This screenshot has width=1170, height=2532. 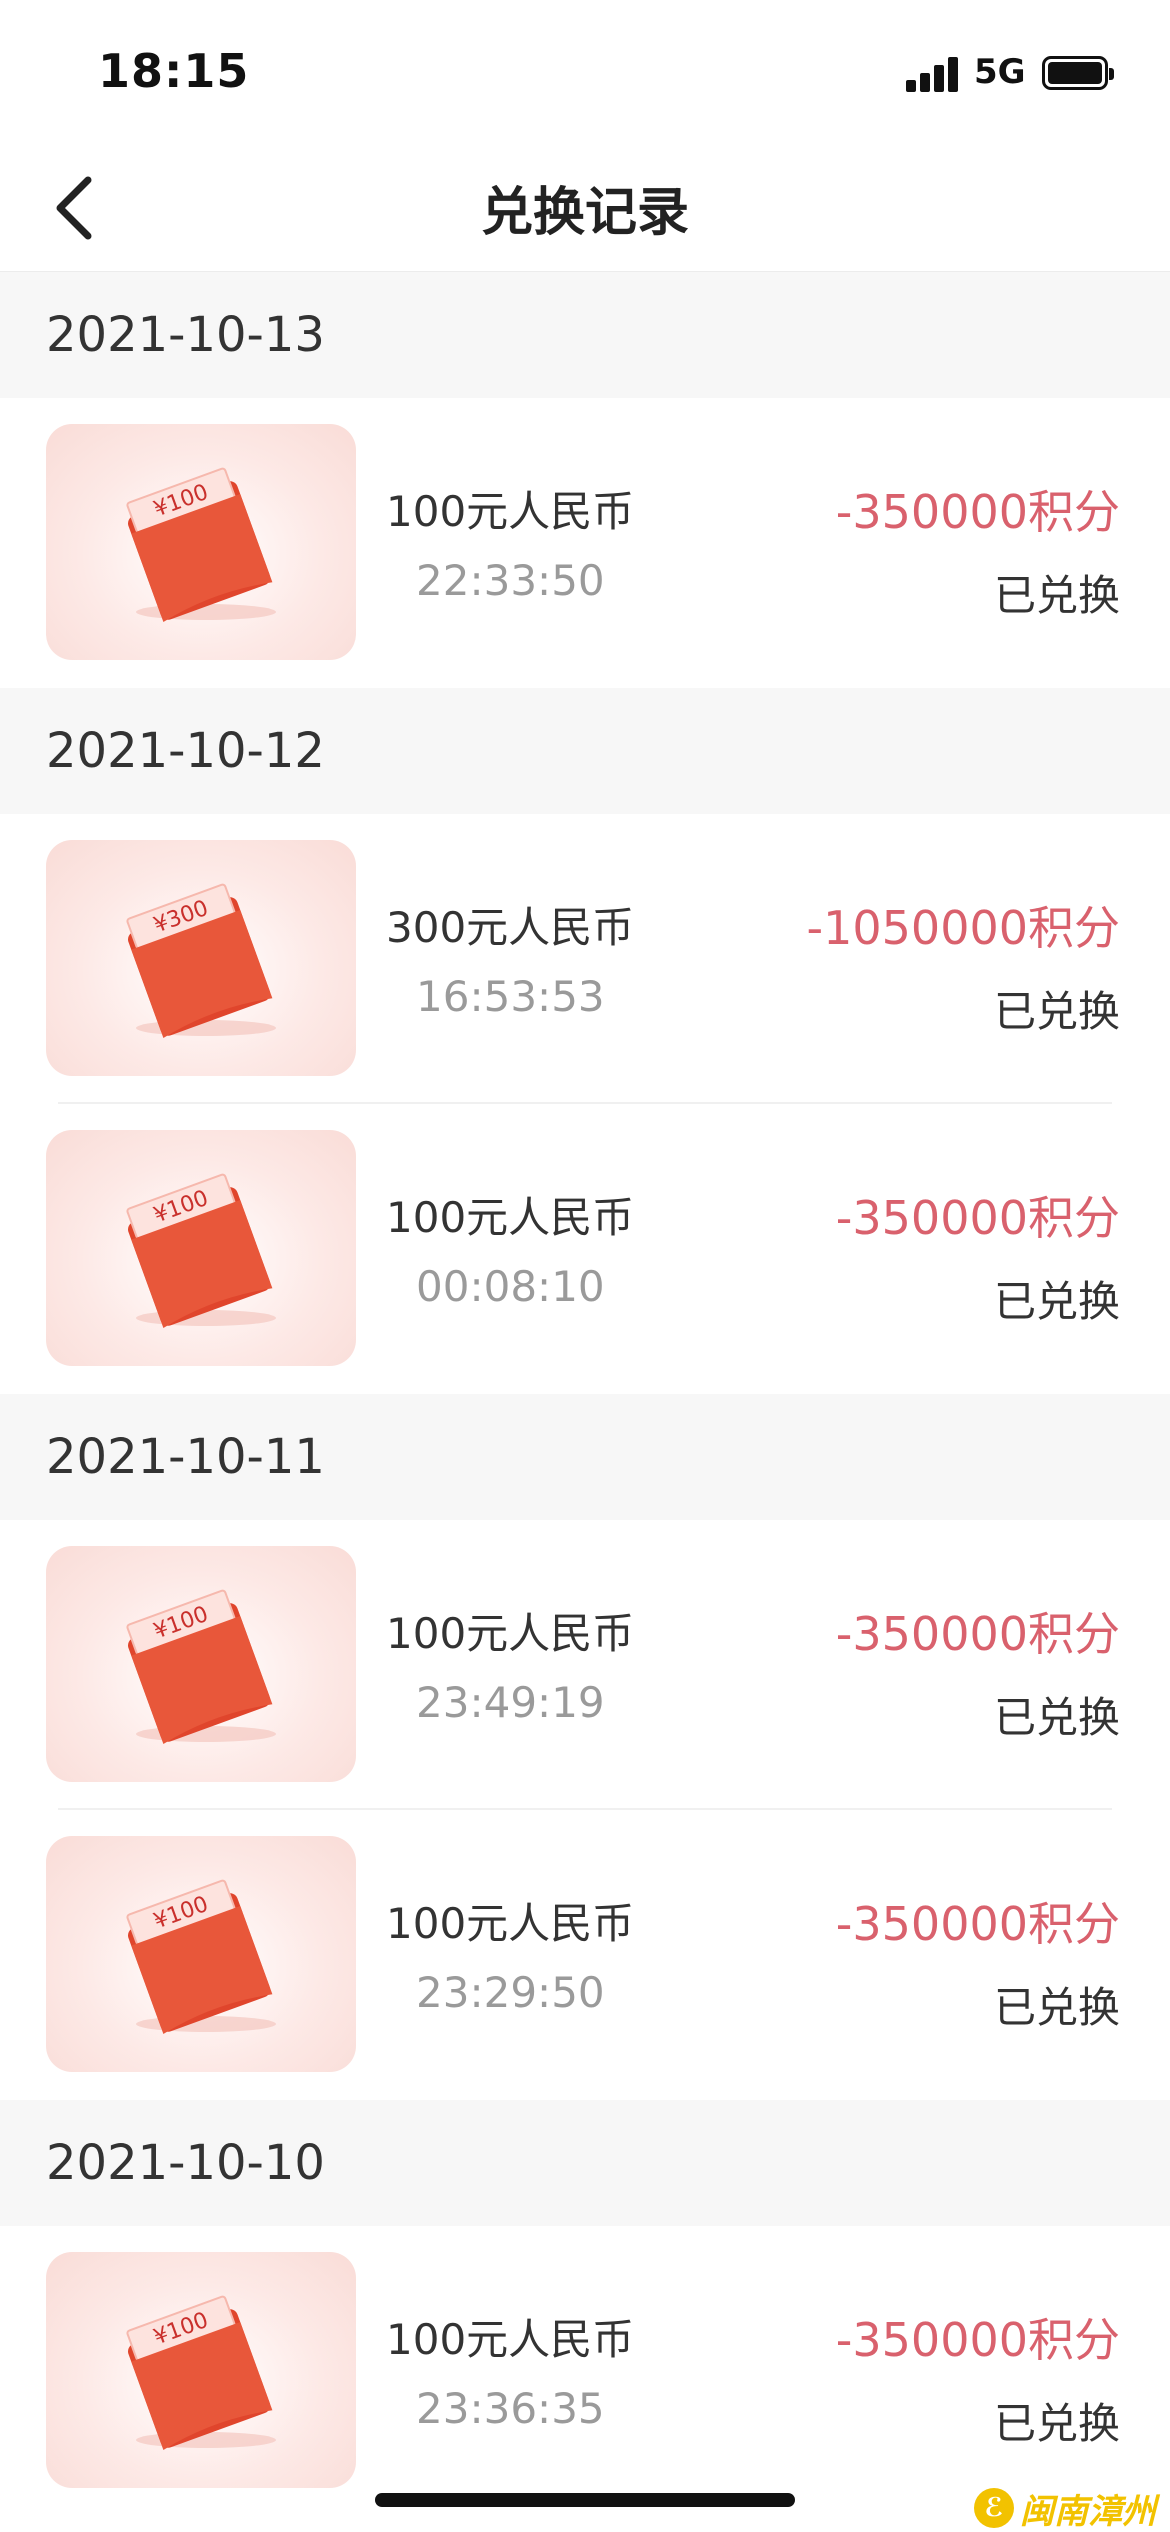 What do you see at coordinates (585, 751) in the screenshot?
I see `date-header: 2021-10-12` at bounding box center [585, 751].